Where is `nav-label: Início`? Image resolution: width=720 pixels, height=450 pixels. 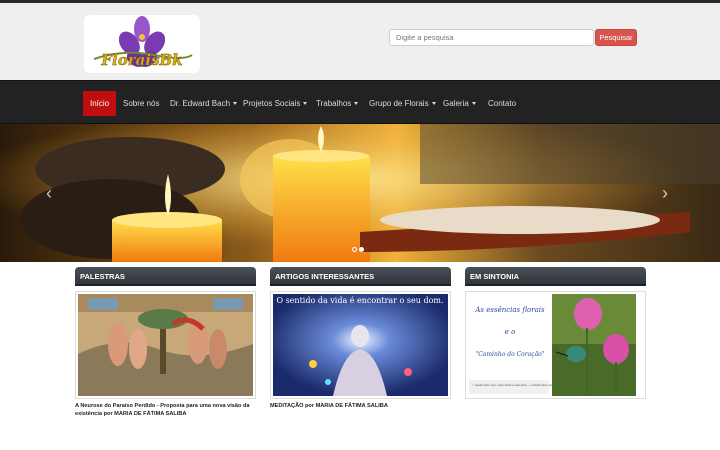 nav-label: Início is located at coordinates (100, 103).